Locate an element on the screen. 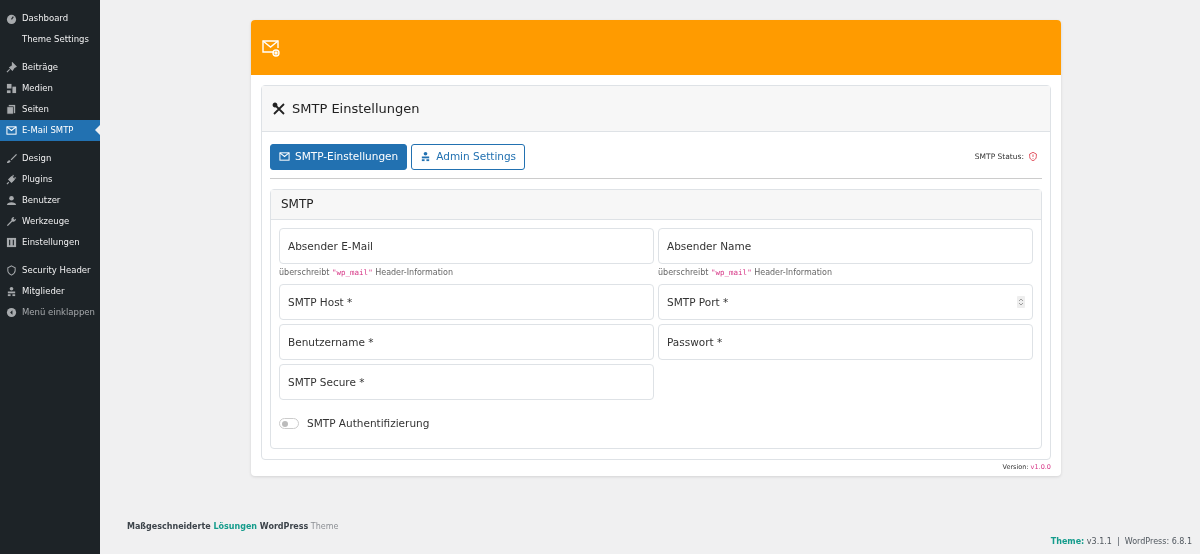 This screenshot has height=554, width=1200. version-info: Theme: v3.1.1 | WordPress: 6.8.1 is located at coordinates (1121, 542).